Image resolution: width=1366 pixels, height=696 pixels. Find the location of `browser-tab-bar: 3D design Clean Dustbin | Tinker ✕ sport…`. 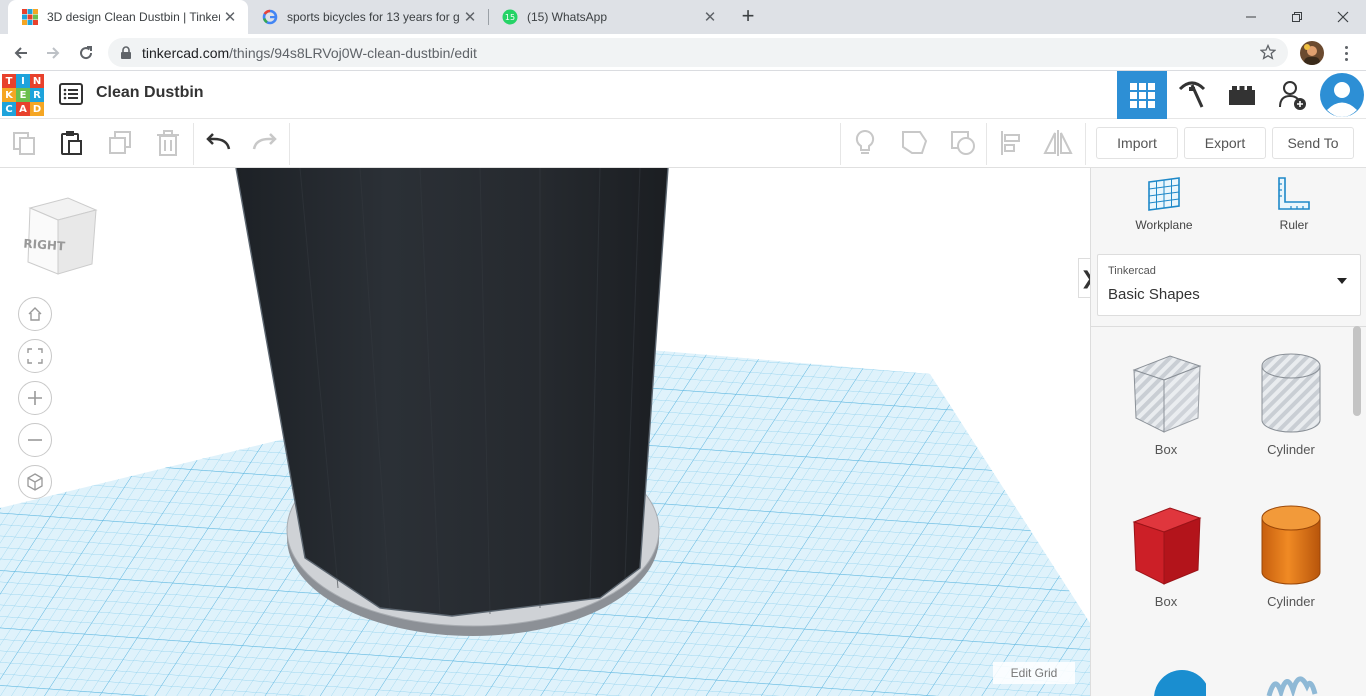

browser-tab-bar: 3D design Clean Dustbin | Tinker ✕ sport… is located at coordinates (683, 17).